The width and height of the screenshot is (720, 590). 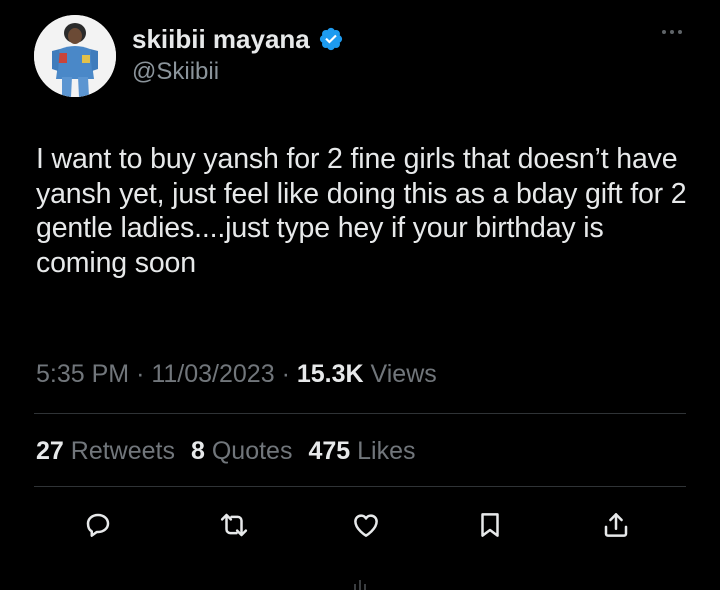 What do you see at coordinates (403, 374) in the screenshot?
I see `views-label: Views` at bounding box center [403, 374].